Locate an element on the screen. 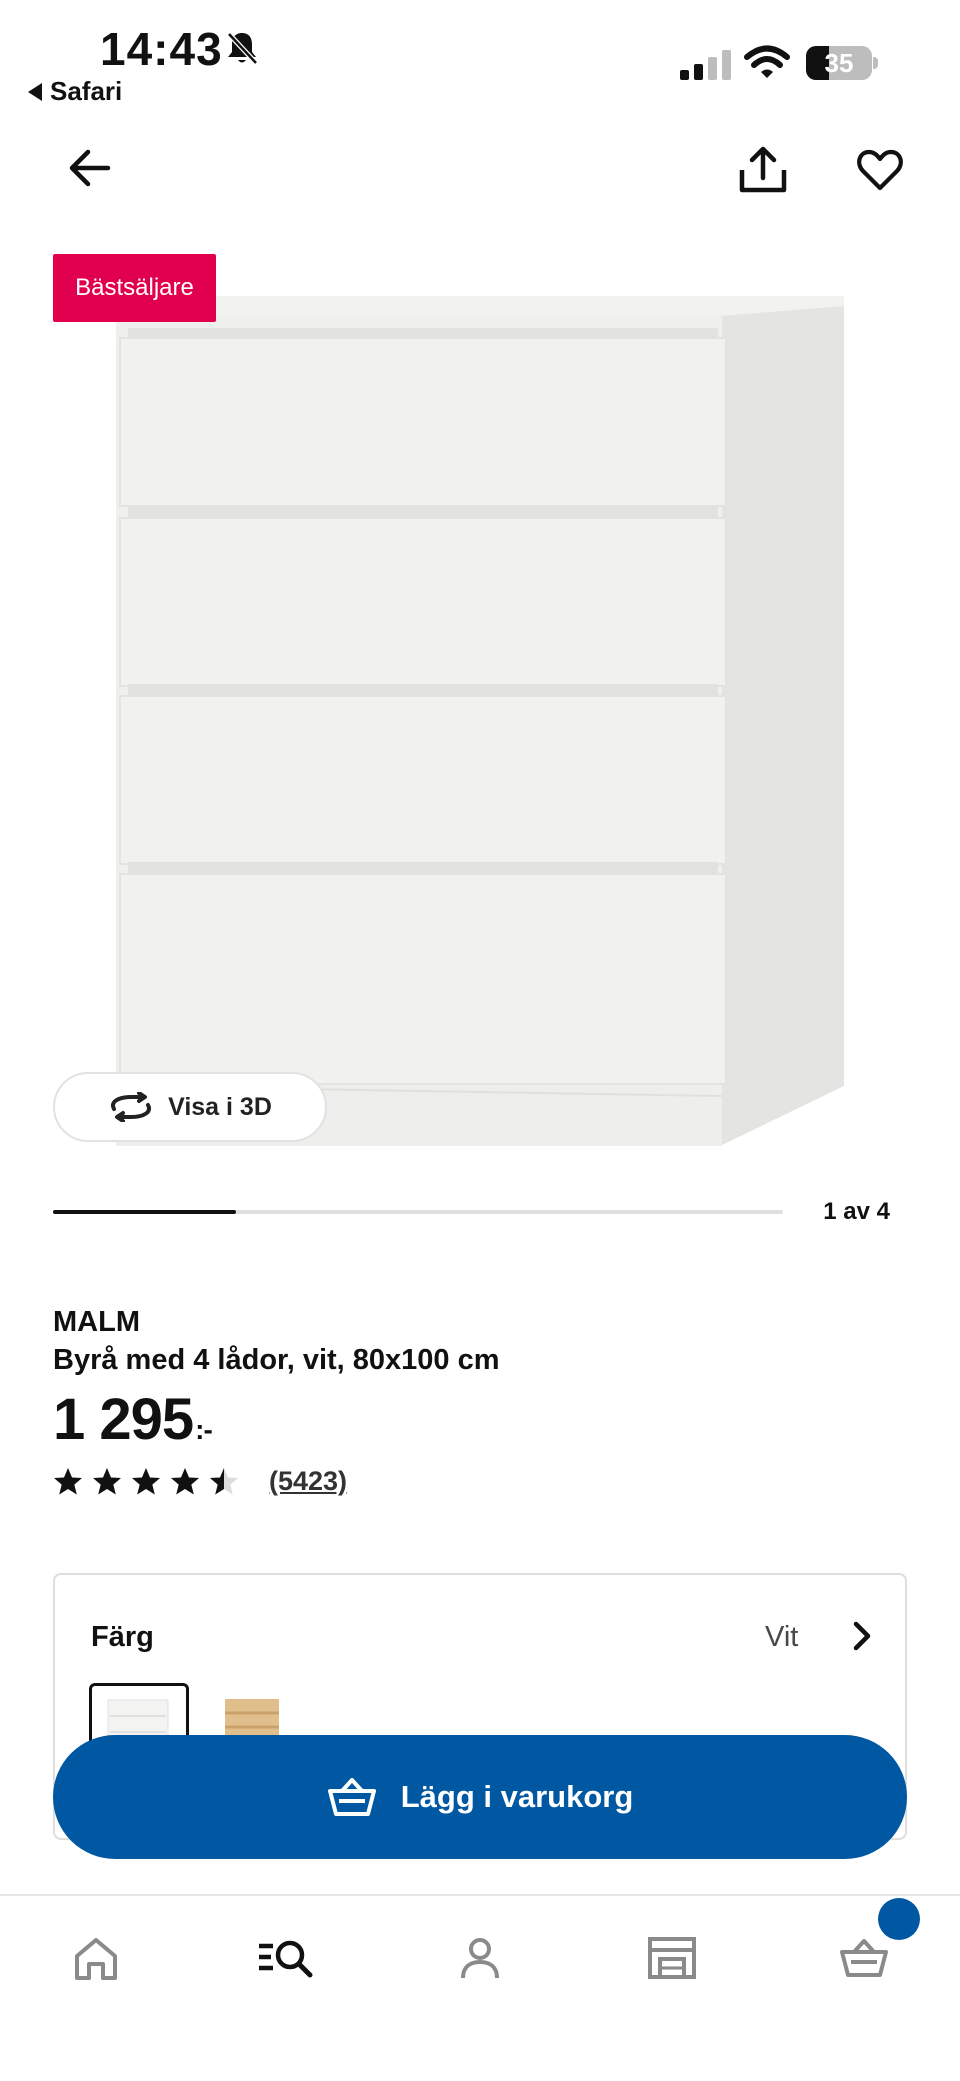 This screenshot has width=960, height=2081. battery-level: 35 is located at coordinates (839, 63).